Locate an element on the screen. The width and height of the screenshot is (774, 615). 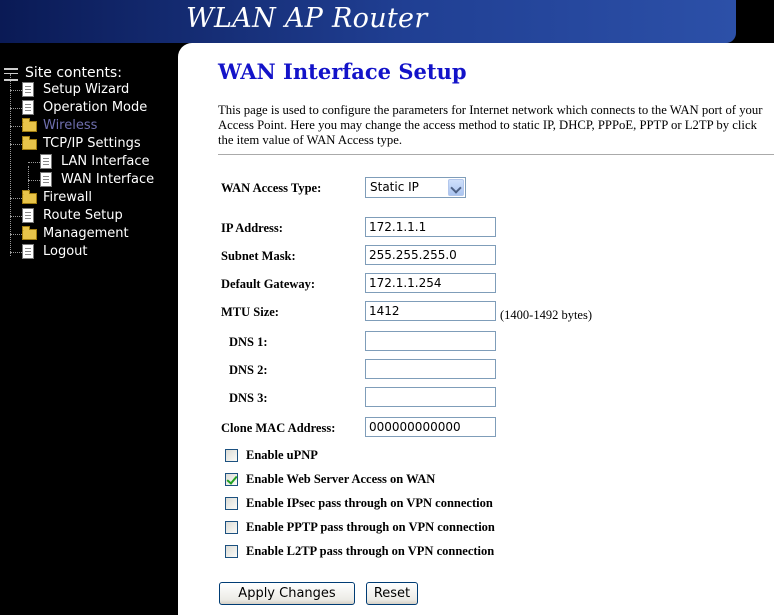
clone-mac-label: Clone MAC Address: is located at coordinates (278, 428).